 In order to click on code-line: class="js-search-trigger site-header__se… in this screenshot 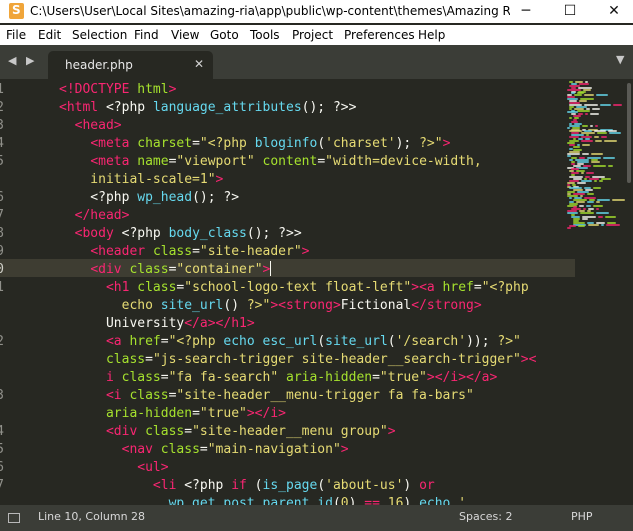, I will do `click(287, 360)`.